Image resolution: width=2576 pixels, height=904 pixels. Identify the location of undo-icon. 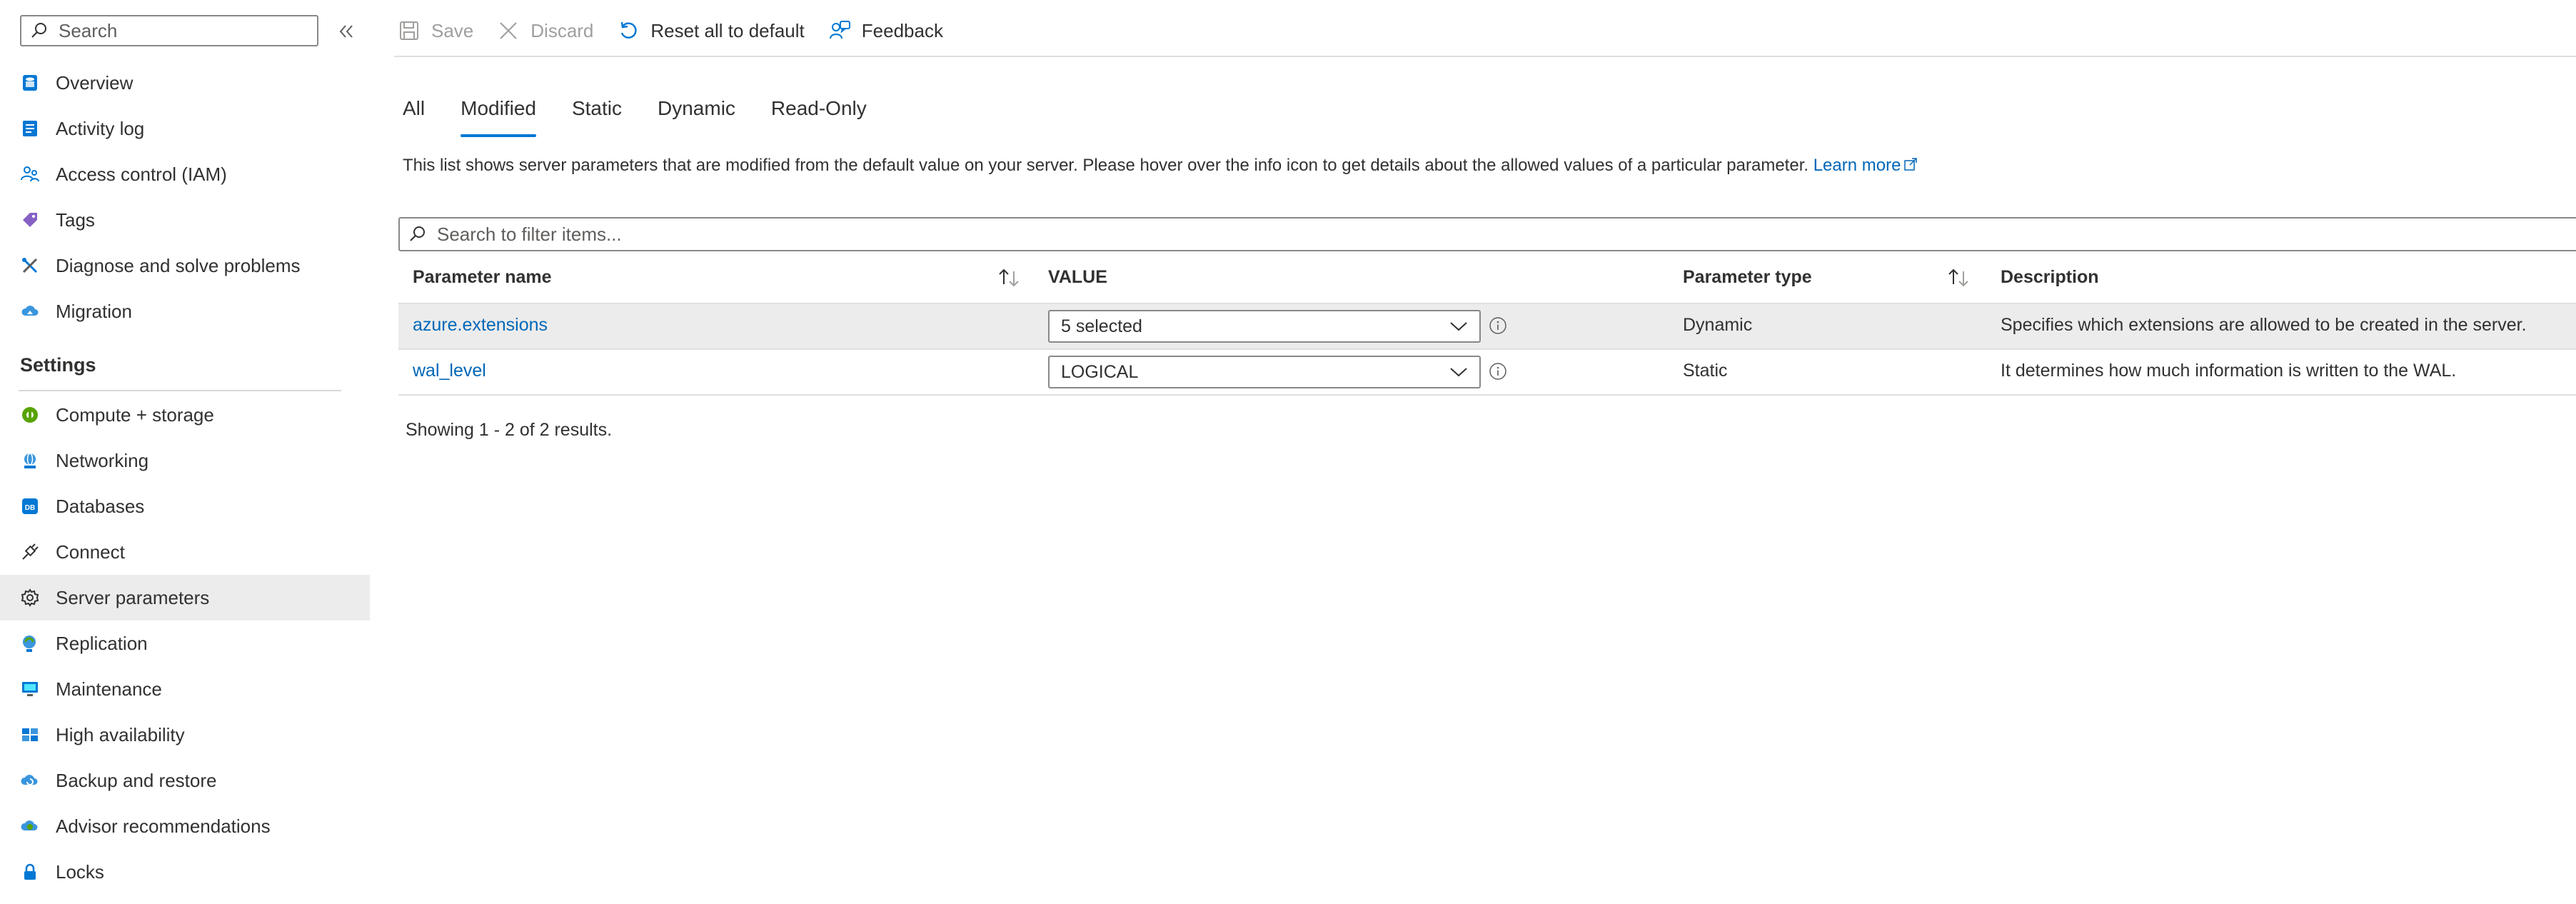
(628, 31).